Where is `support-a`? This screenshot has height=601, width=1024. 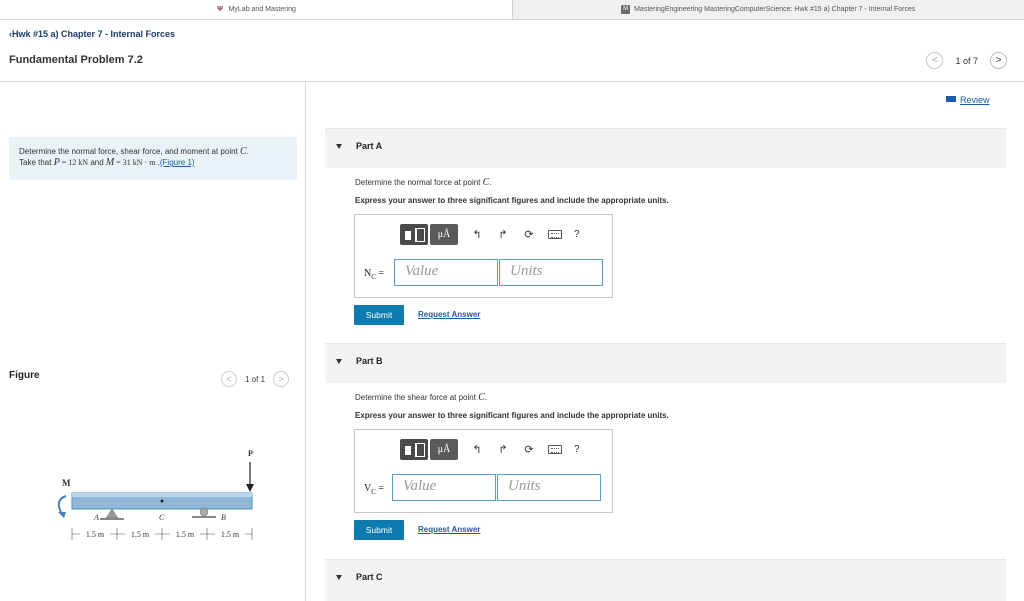
support-a is located at coordinates (112, 513).